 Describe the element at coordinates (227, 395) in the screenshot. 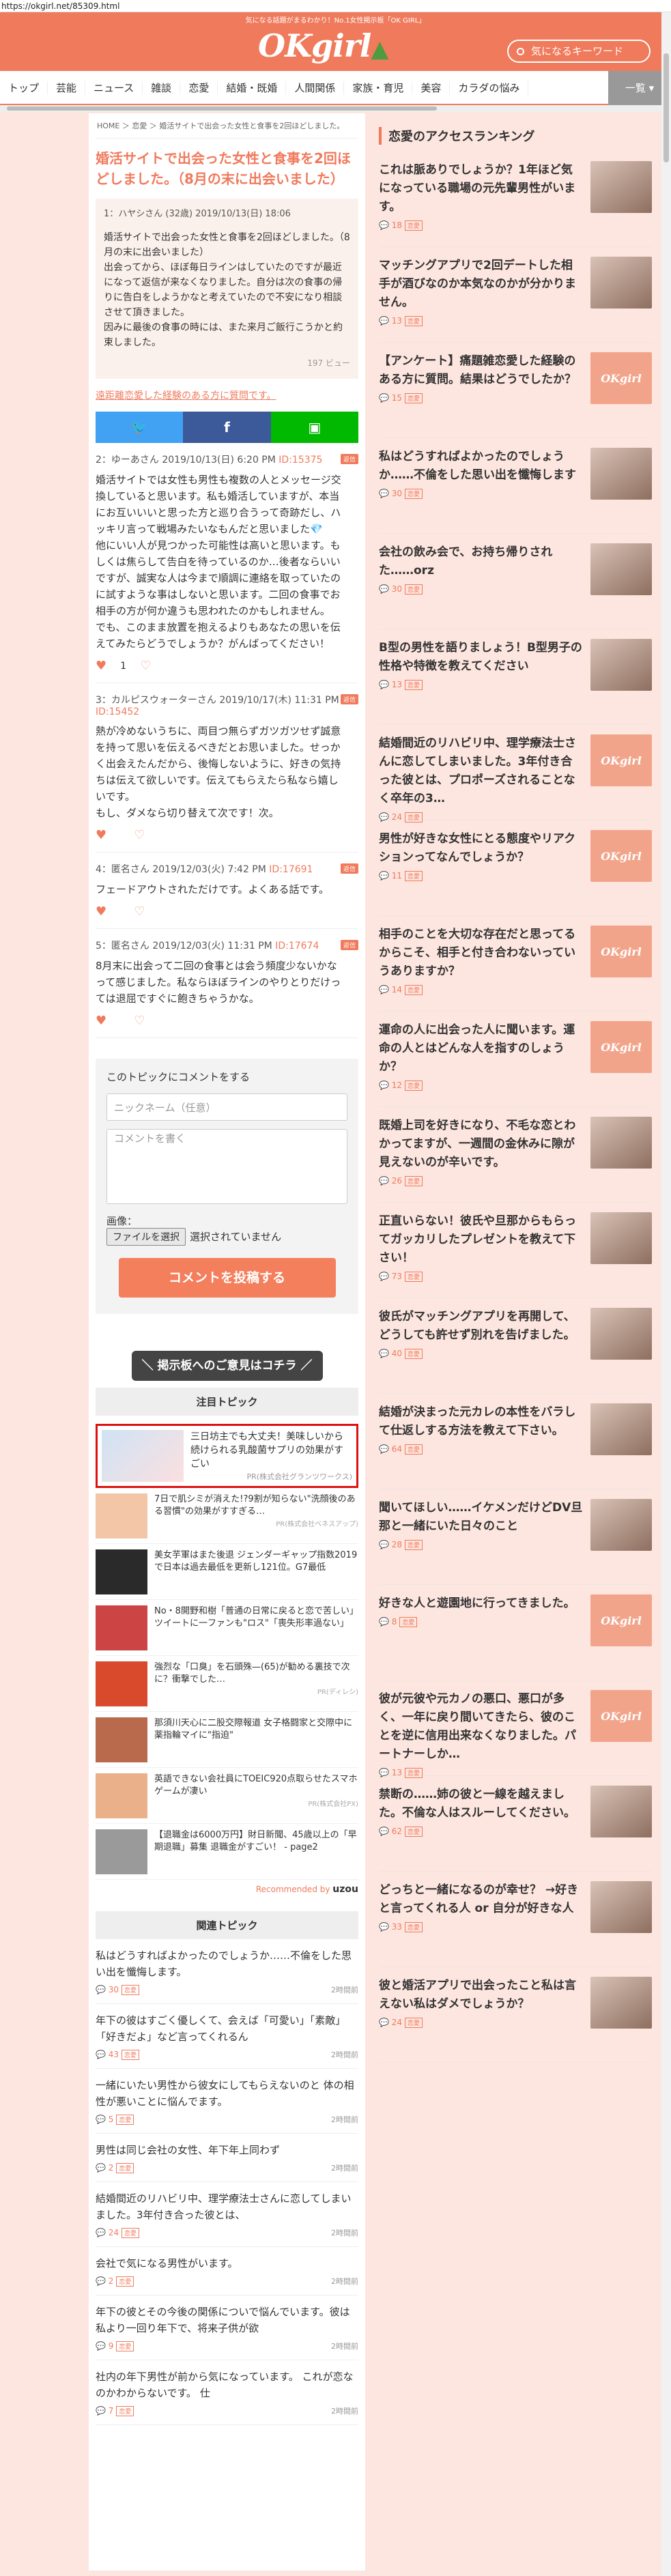

I see `related-link: 遠距離恋愛した経験のある方に質問です。` at that location.